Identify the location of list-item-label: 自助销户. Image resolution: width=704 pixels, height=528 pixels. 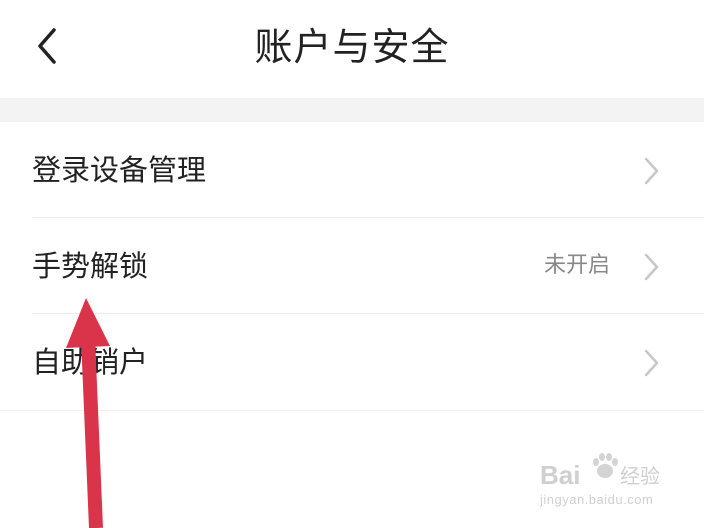
(90, 362).